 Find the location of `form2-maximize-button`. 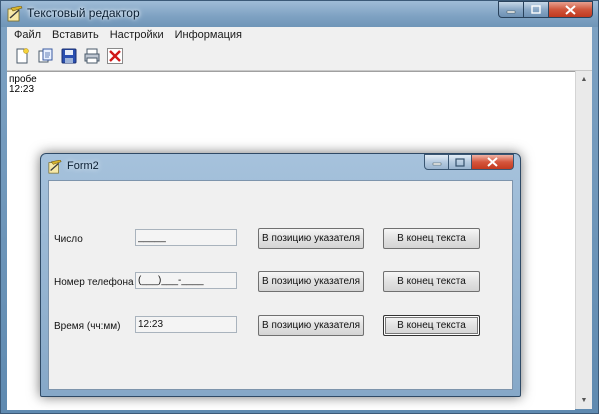

form2-maximize-button is located at coordinates (460, 162).